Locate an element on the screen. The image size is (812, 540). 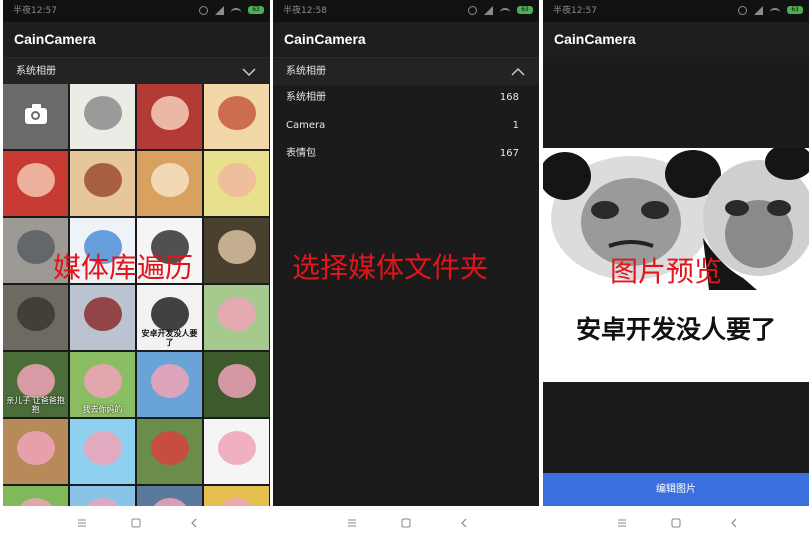
chevron-down-icon is located at coordinates (249, 72).